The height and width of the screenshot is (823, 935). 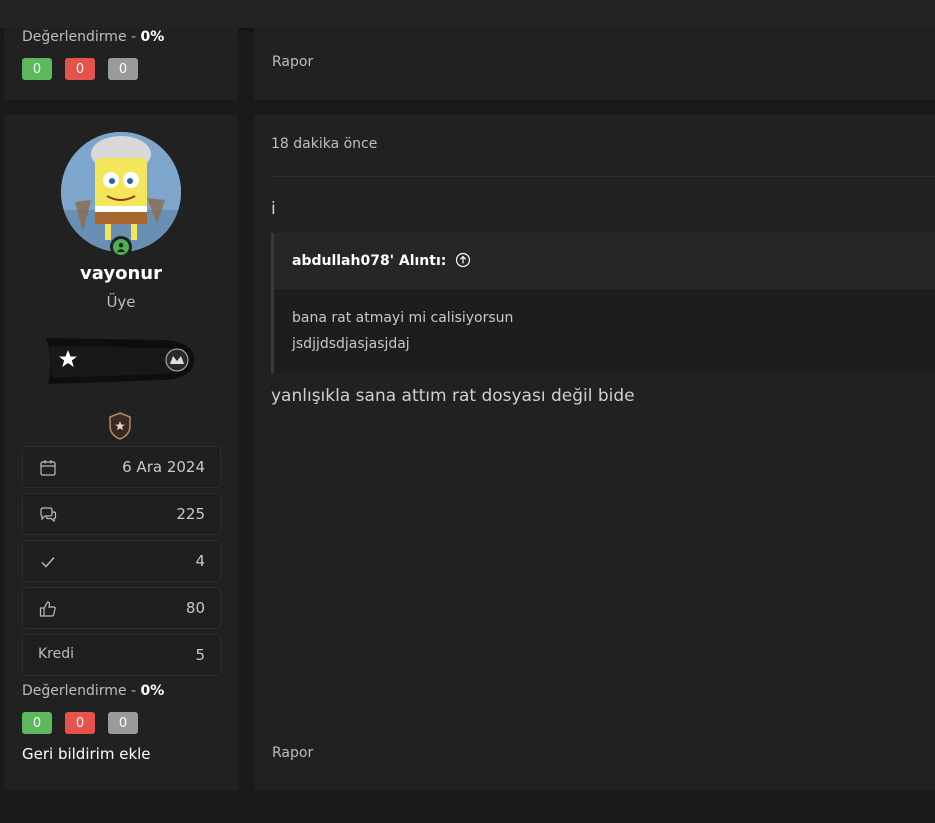 What do you see at coordinates (163, 467) in the screenshot?
I see `stat-joined-value: 6 Ara 2024` at bounding box center [163, 467].